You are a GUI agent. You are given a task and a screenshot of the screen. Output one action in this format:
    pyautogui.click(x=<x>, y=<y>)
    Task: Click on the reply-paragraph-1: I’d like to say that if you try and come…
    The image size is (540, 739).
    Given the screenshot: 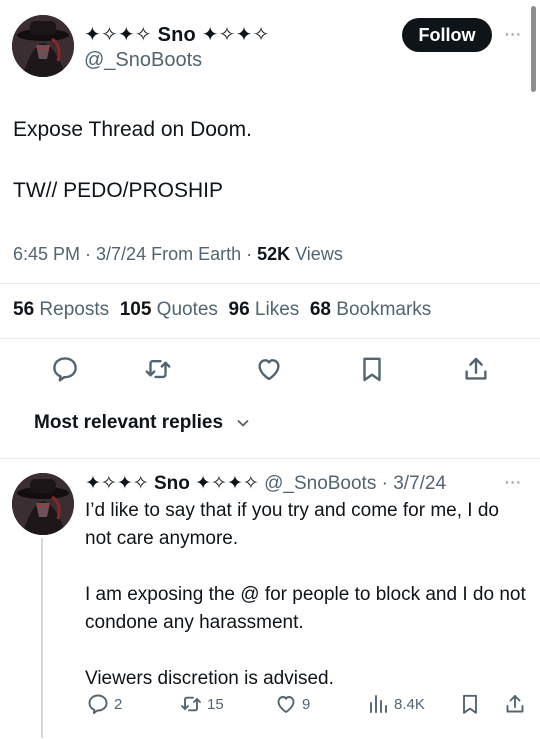 What is the action you would take?
    pyautogui.click(x=292, y=524)
    